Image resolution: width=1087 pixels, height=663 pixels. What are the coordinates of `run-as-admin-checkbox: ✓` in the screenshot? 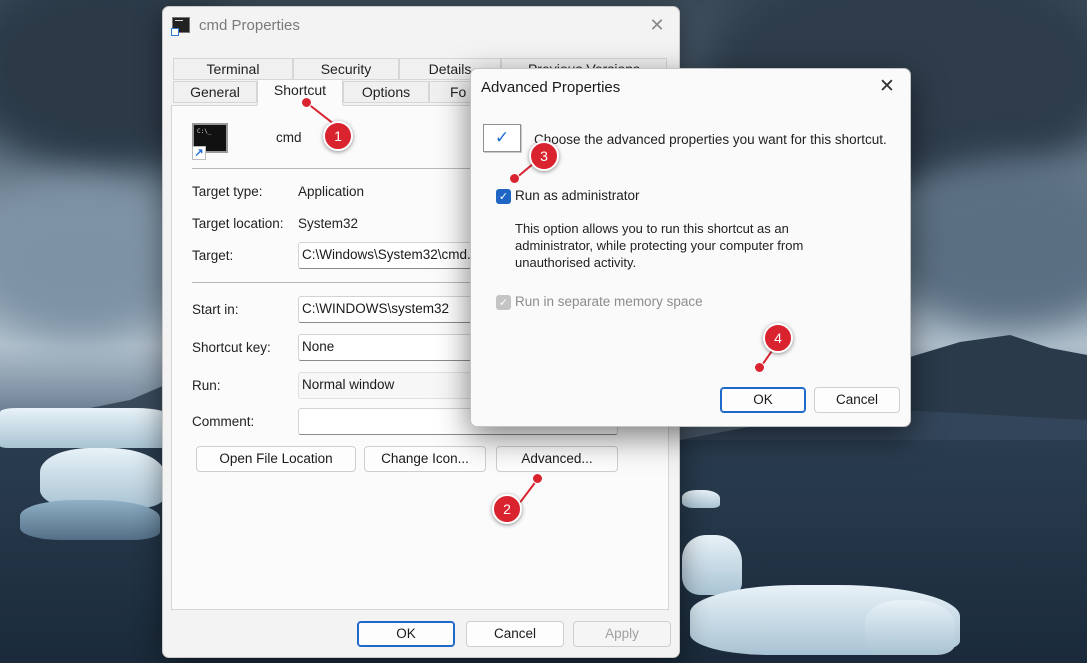 It's located at (503, 196).